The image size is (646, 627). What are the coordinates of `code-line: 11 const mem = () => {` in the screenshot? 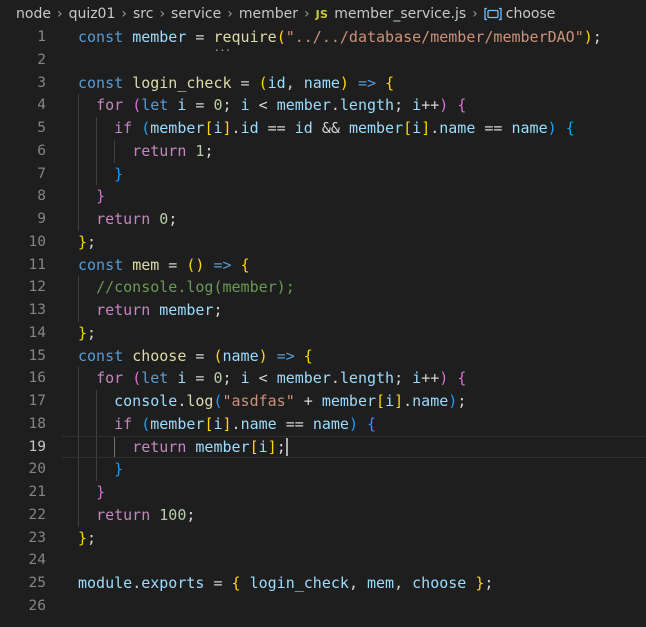 It's located at (323, 265).